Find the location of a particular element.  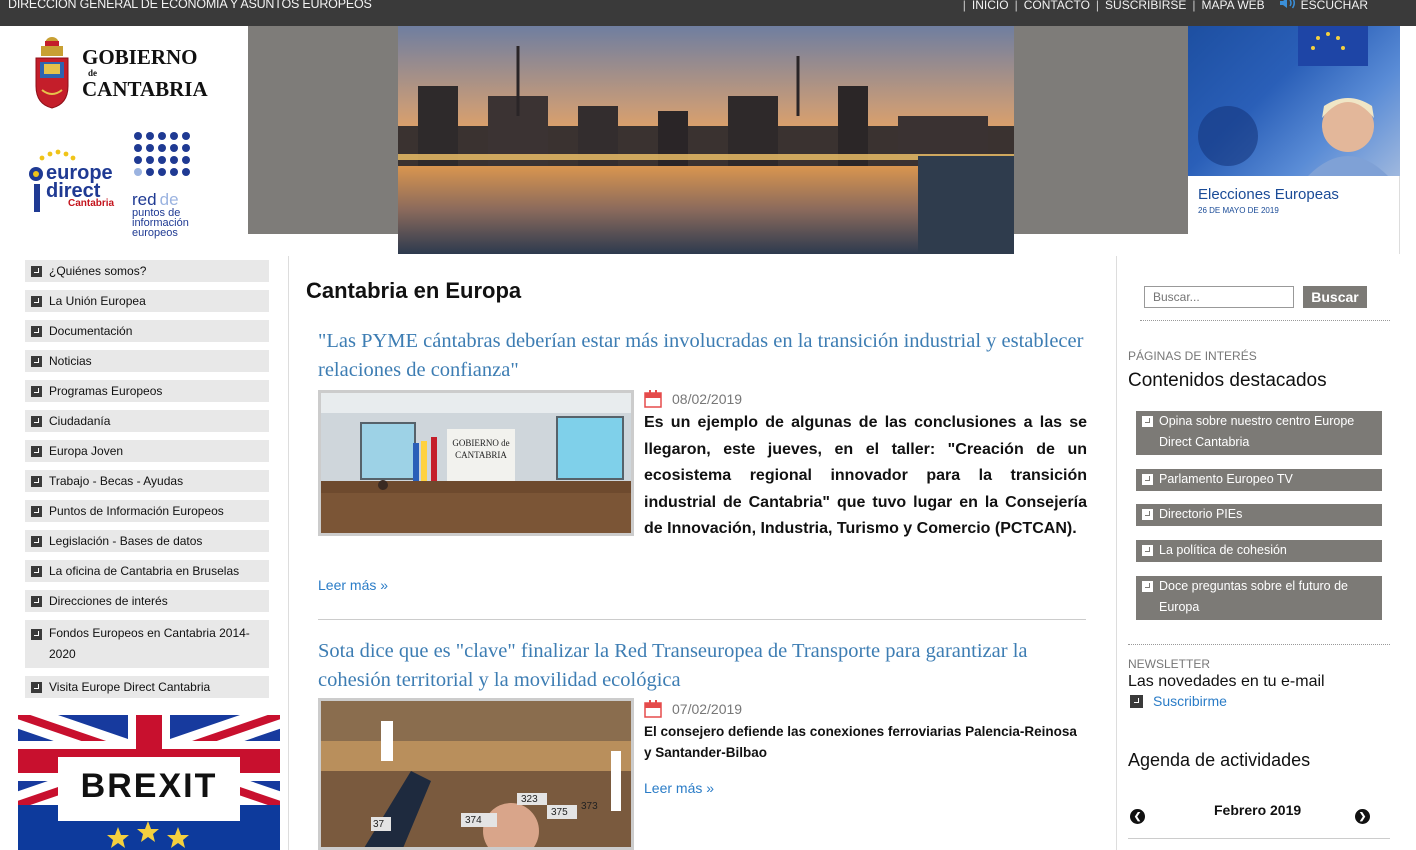

link-mapa-web: MAPA WEB is located at coordinates (1233, 6).